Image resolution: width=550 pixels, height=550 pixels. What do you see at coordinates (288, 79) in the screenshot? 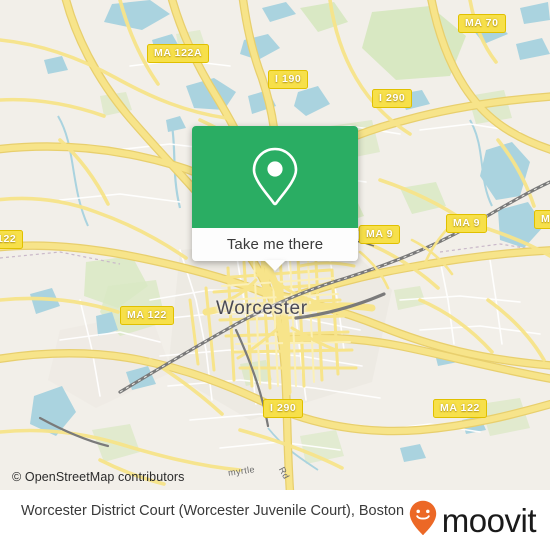
I see `map-shield-i-190: I 190` at bounding box center [288, 79].